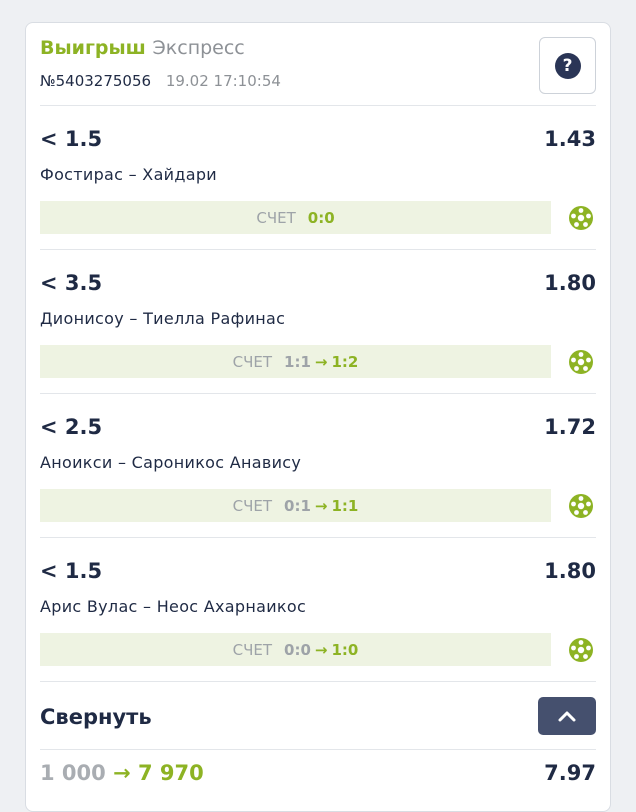  I want to click on ticket-datetime: 19.02 17:10:54, so click(223, 81).